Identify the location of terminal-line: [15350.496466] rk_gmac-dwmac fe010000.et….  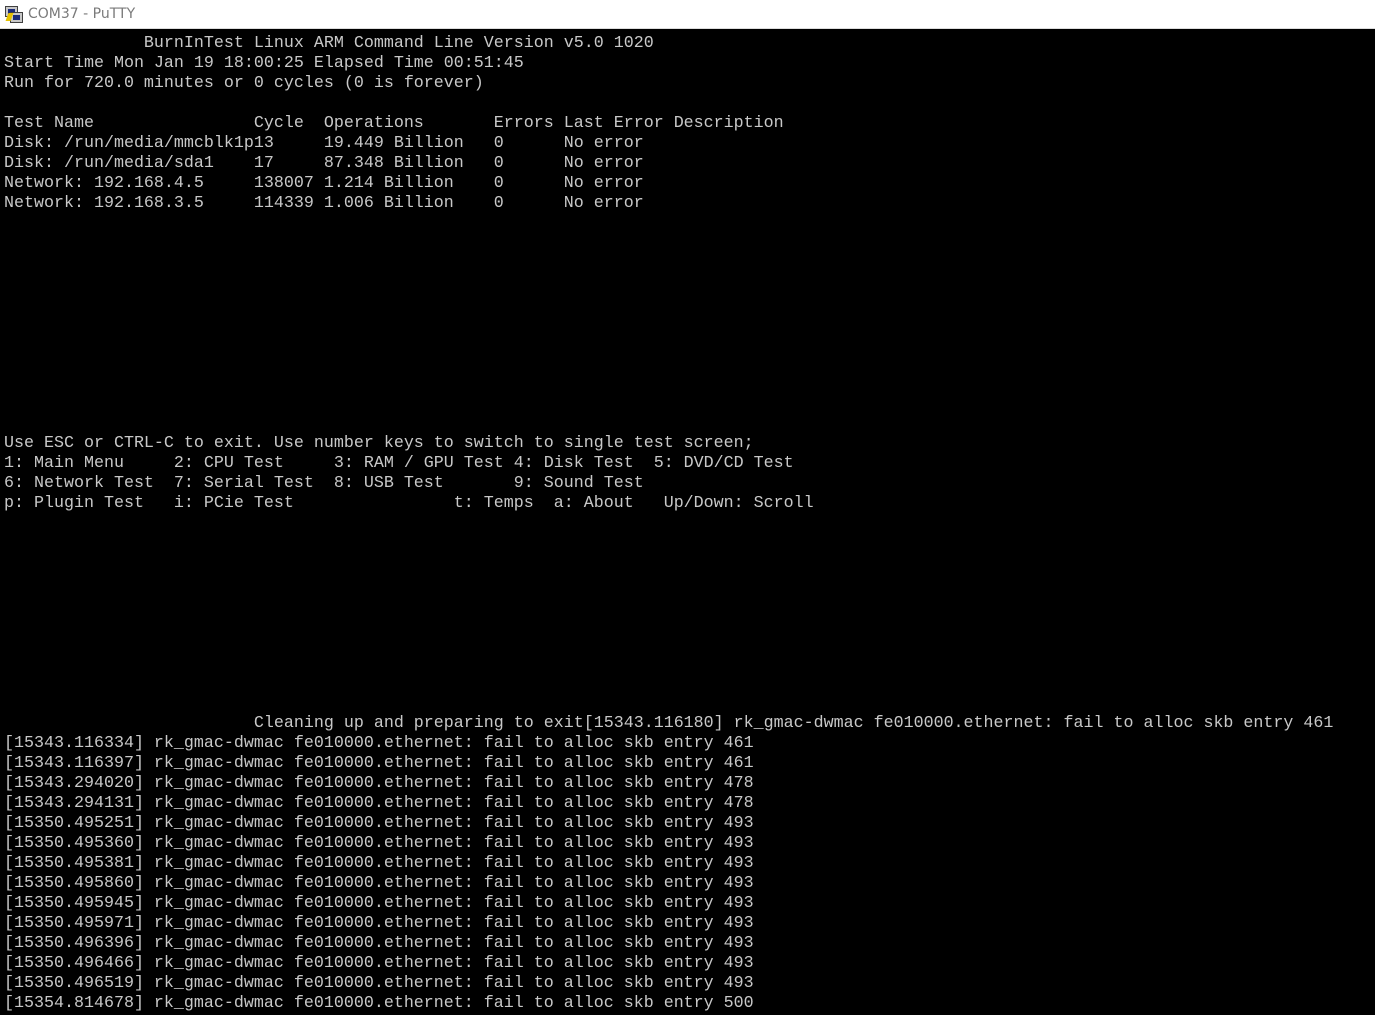
(379, 963).